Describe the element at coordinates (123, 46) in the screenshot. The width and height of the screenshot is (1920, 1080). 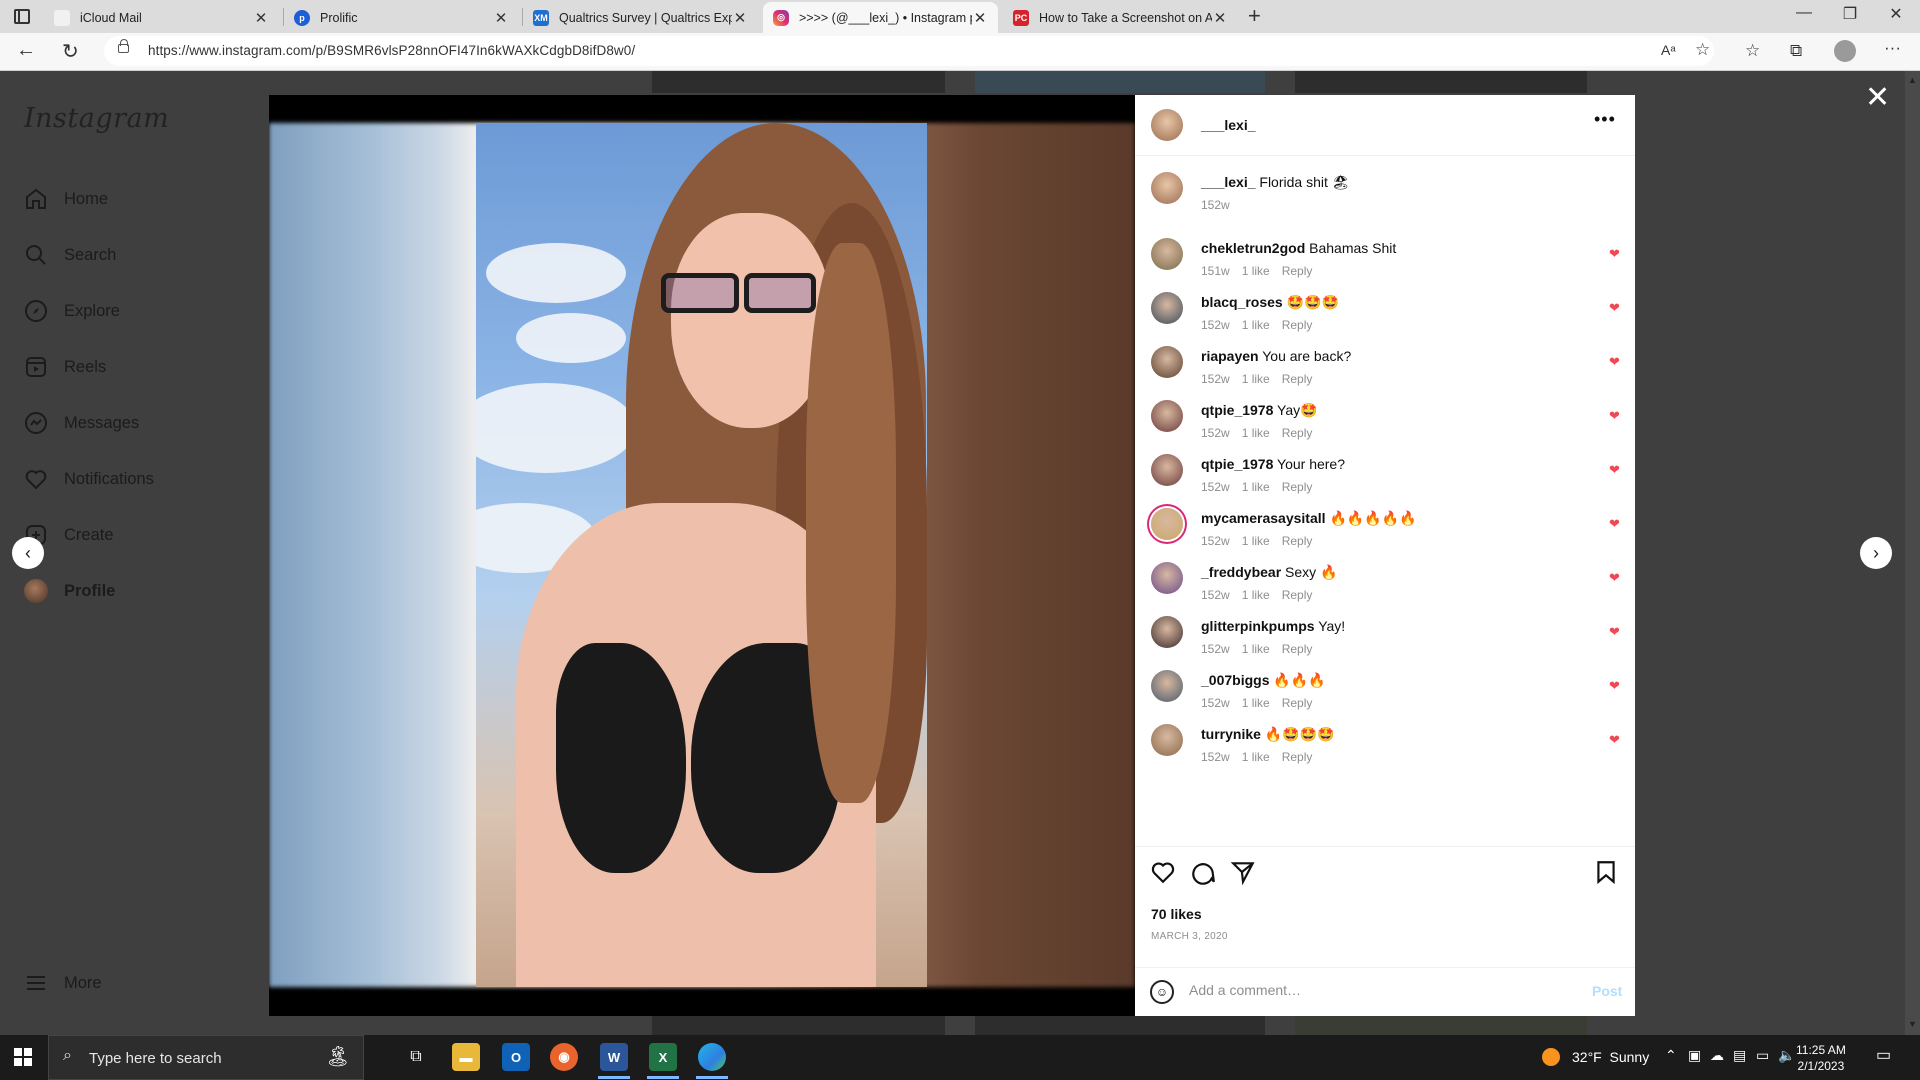
I see `lock-icon` at that location.